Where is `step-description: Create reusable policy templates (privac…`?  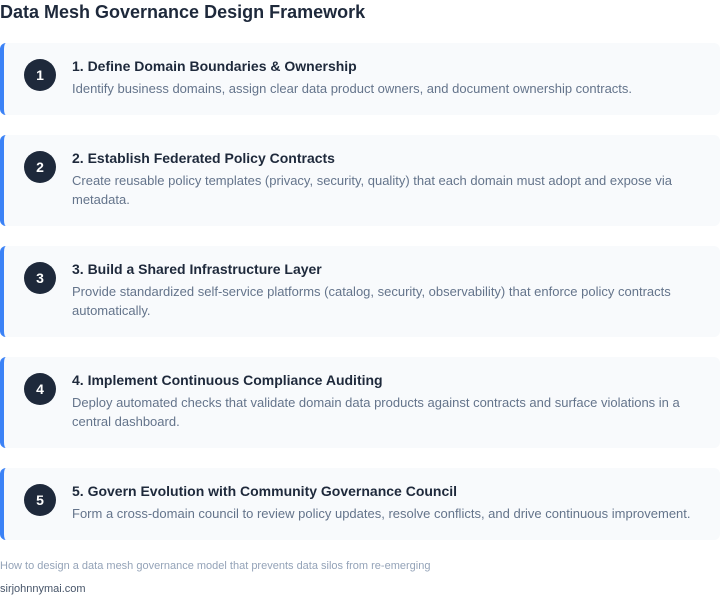
step-description: Create reusable policy templates (privac… is located at coordinates (372, 190).